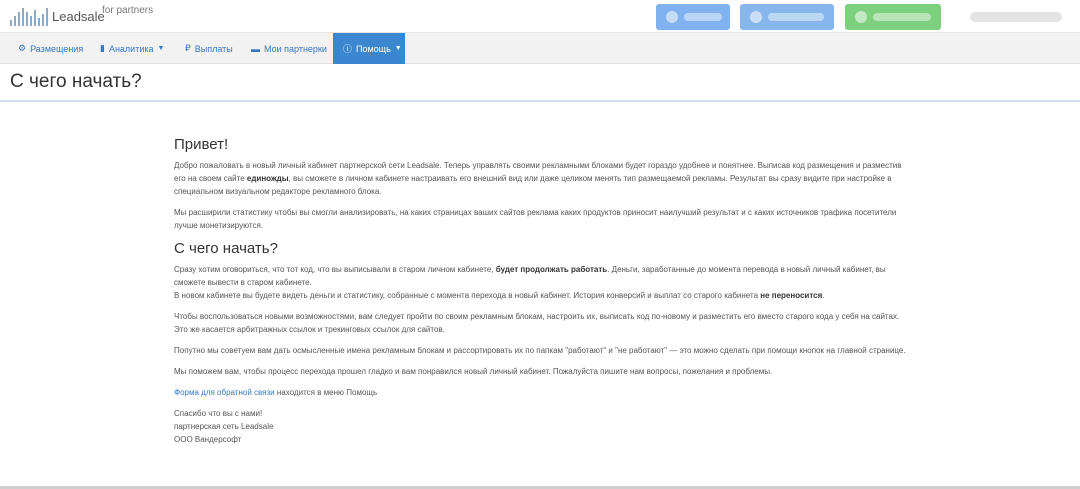 The image size is (1080, 489). Describe the element at coordinates (76, 81) in the screenshot. I see `page-title: С чего начать?` at that location.